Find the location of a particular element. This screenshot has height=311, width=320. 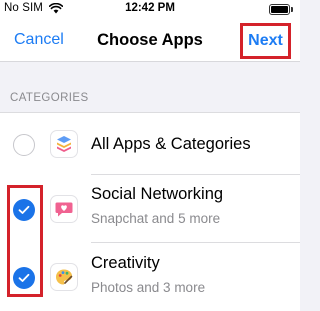

cancel-button: Cancel is located at coordinates (39, 40).